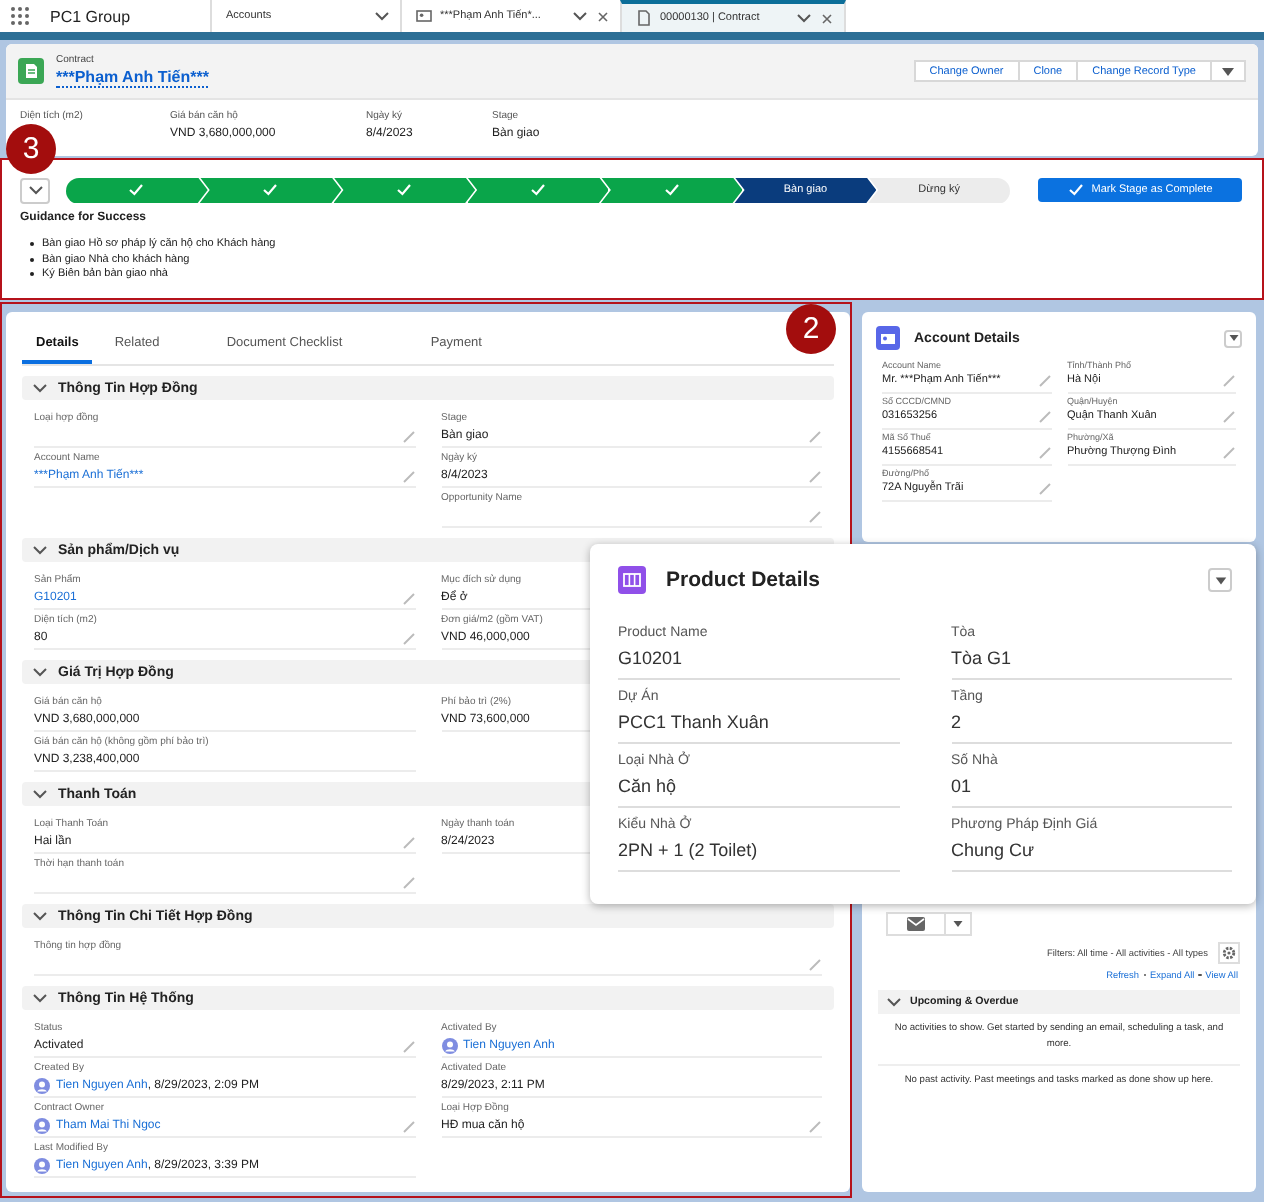 The height and width of the screenshot is (1202, 1264). What do you see at coordinates (957, 723) in the screenshot?
I see `field-value: 2` at bounding box center [957, 723].